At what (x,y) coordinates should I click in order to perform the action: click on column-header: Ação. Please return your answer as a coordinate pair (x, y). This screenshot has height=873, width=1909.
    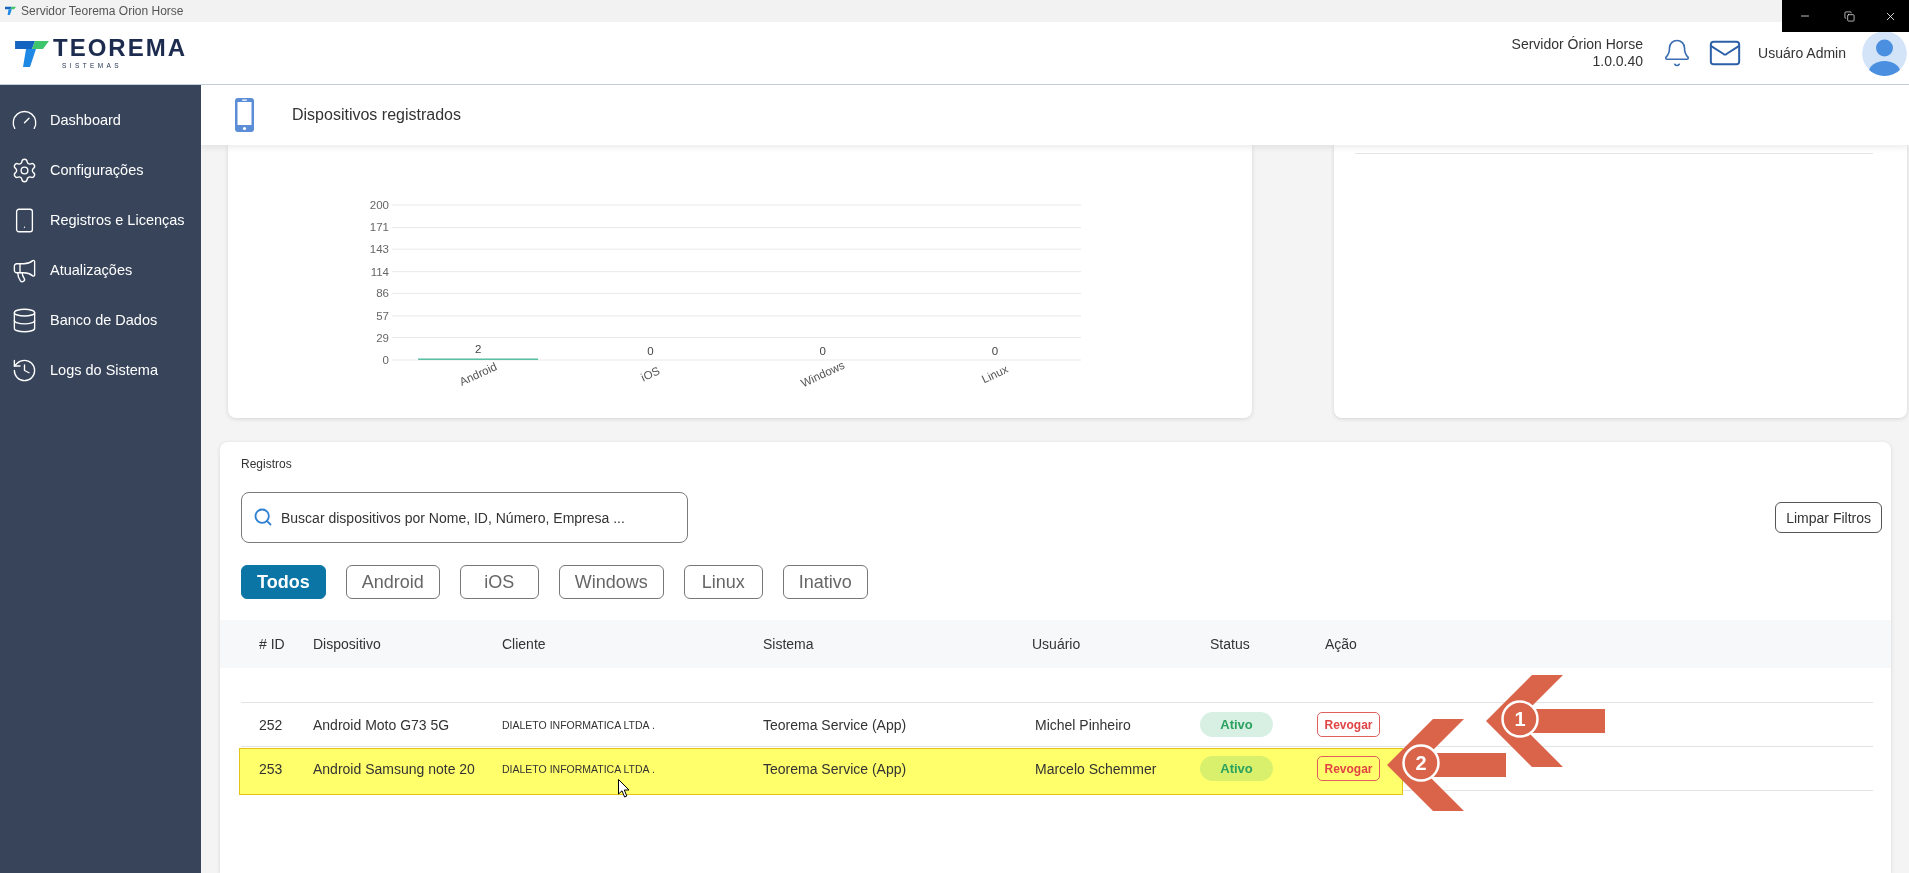
    Looking at the image, I should click on (1341, 644).